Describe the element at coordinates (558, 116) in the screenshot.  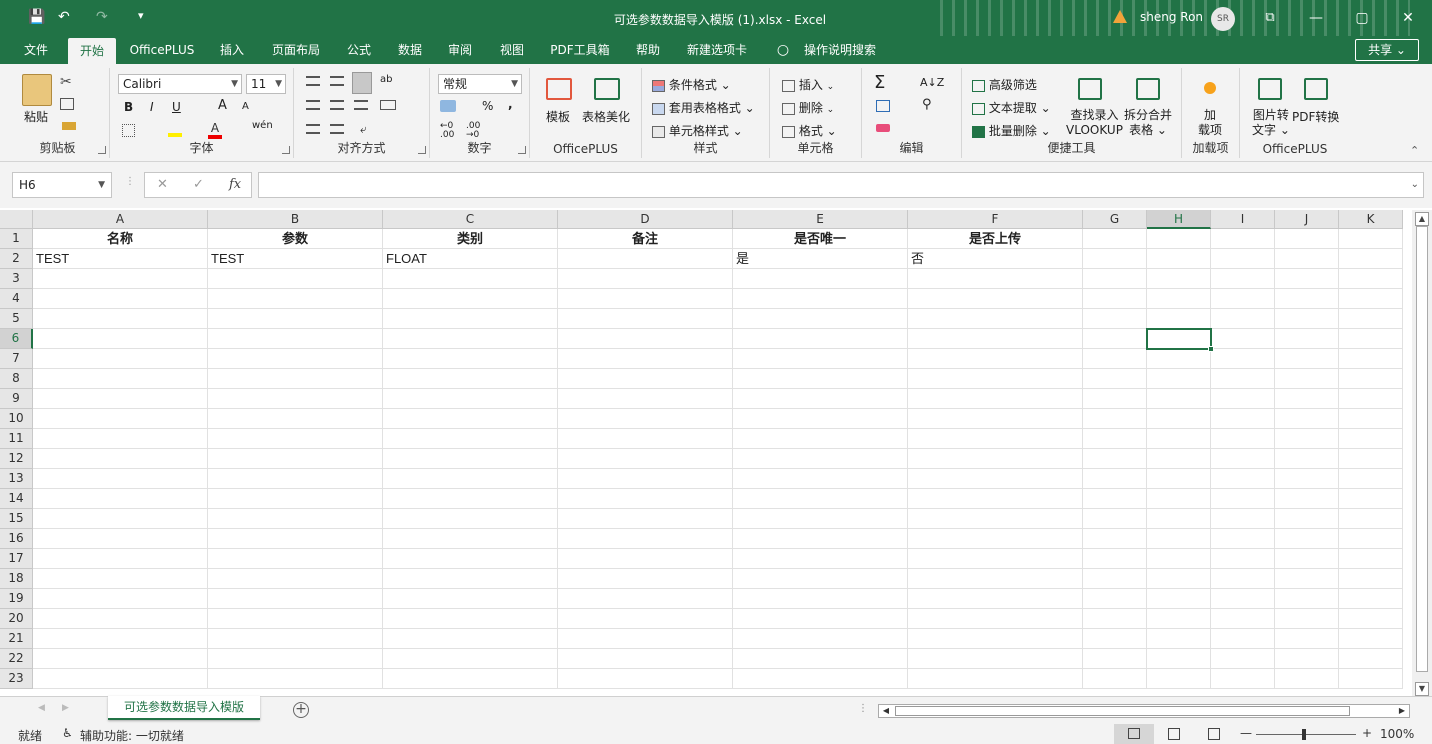
I see `template-button: 模板` at that location.